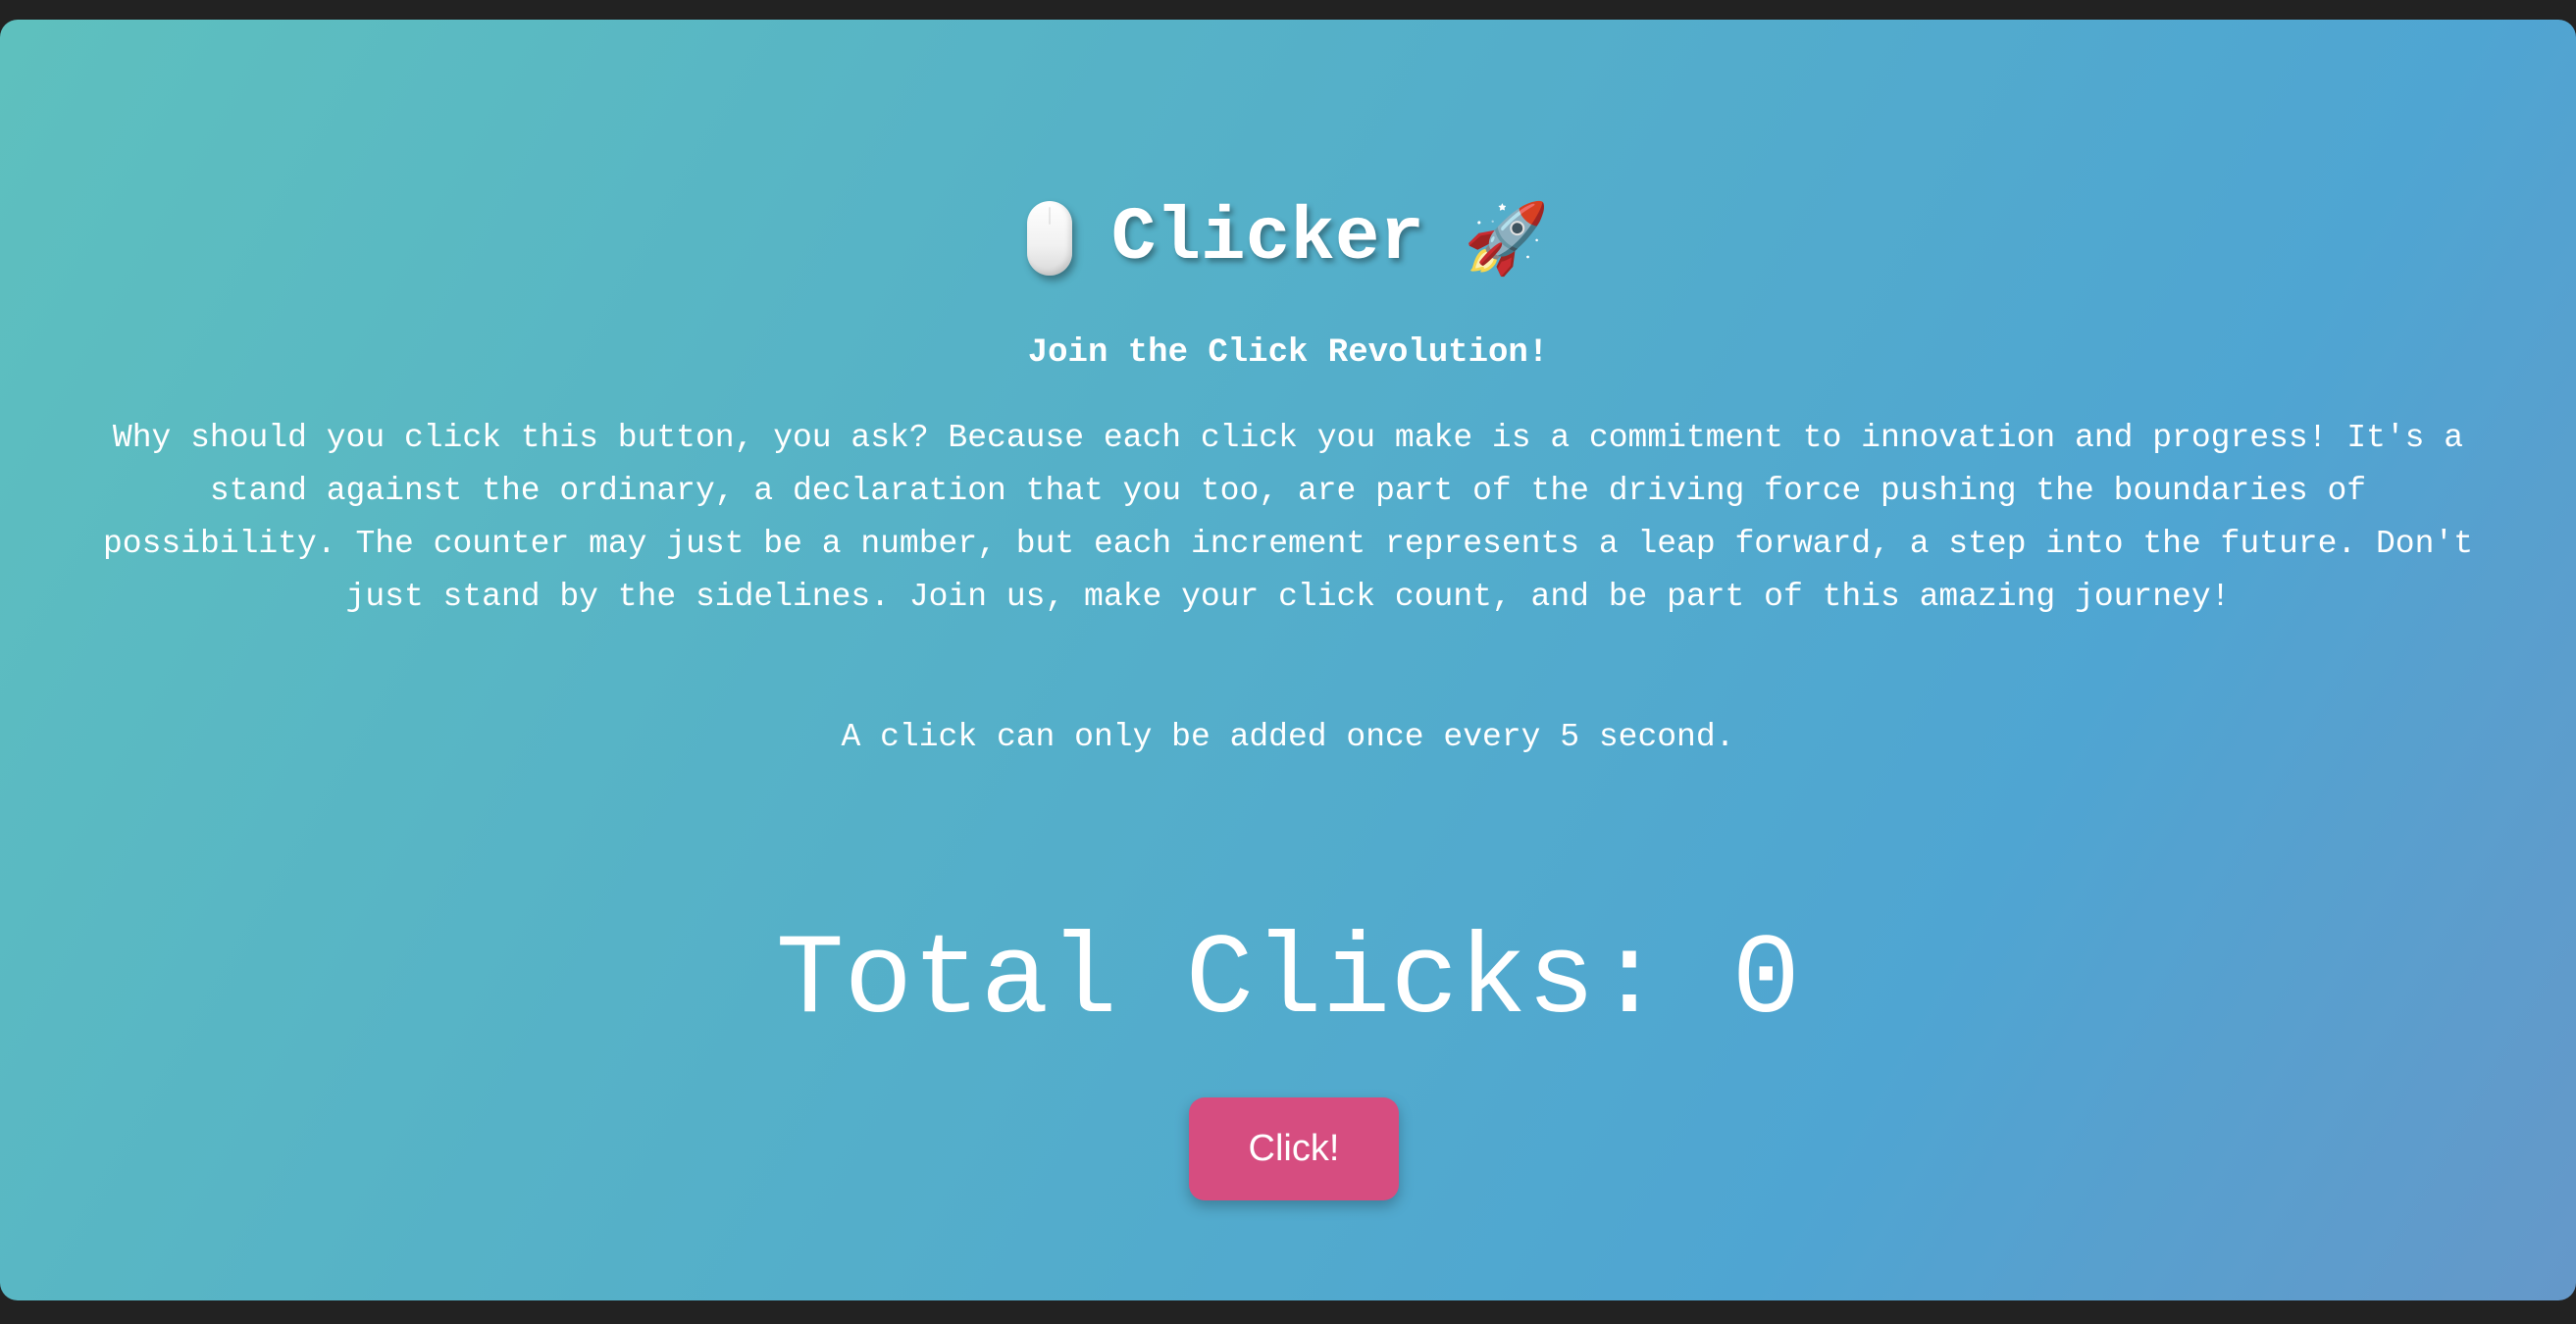  Describe the element at coordinates (1294, 1148) in the screenshot. I see `click-button: Click!` at that location.